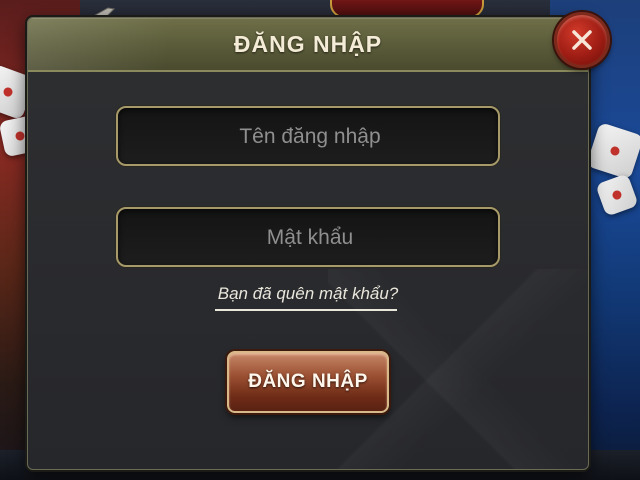 The height and width of the screenshot is (480, 640). I want to click on password-field, so click(309, 237).